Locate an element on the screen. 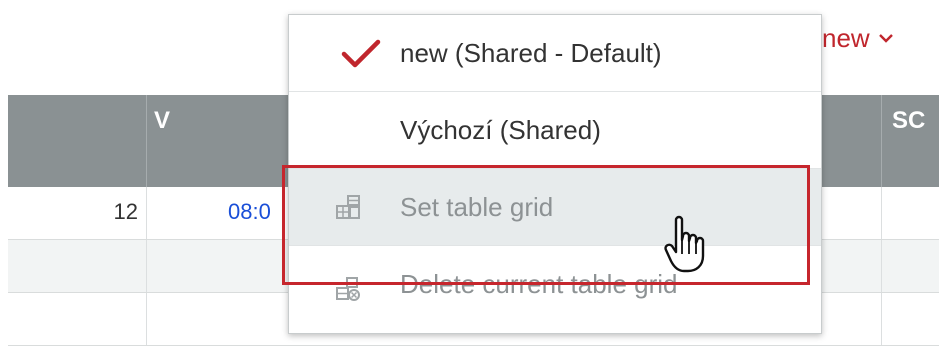  column-header-sc: SC is located at coordinates (908, 121).